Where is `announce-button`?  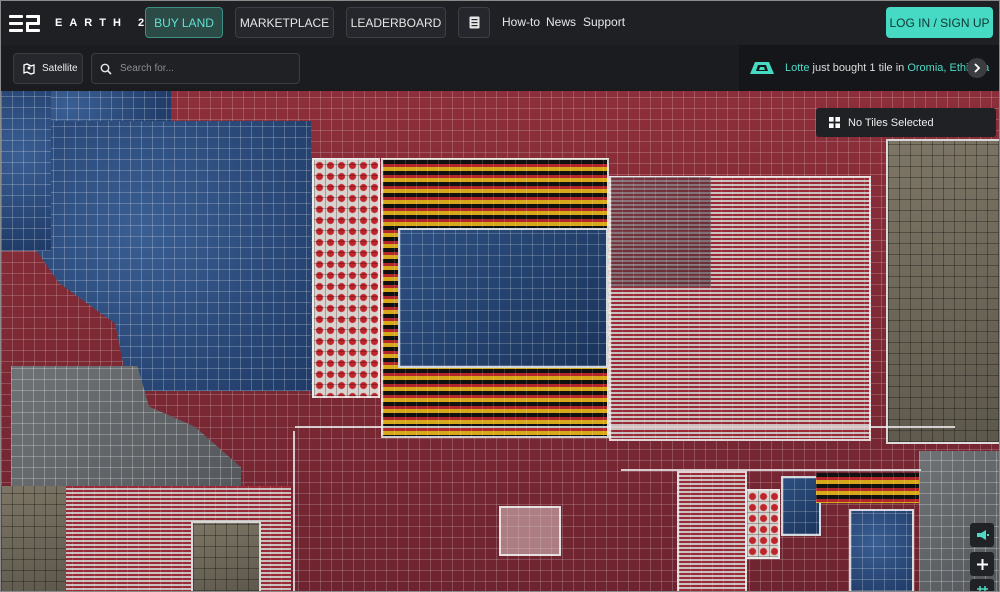 announce-button is located at coordinates (982, 535).